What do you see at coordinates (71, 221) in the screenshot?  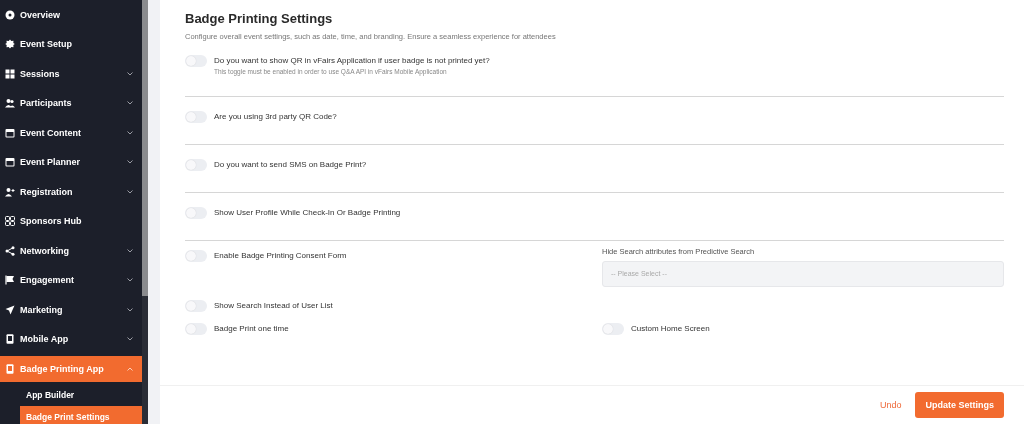 I see `nav-item: Sponsors Hub` at bounding box center [71, 221].